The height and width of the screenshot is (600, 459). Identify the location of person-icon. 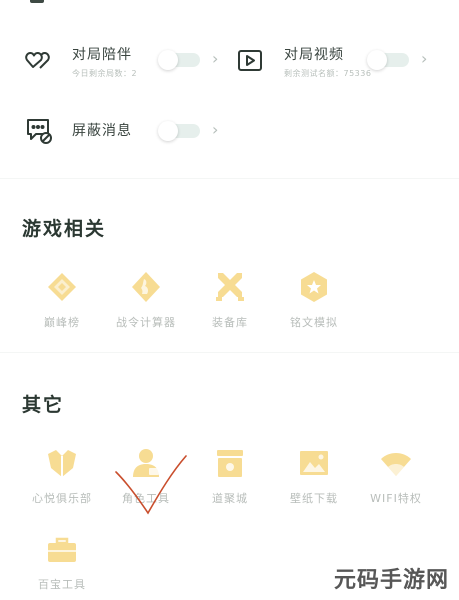
(146, 463).